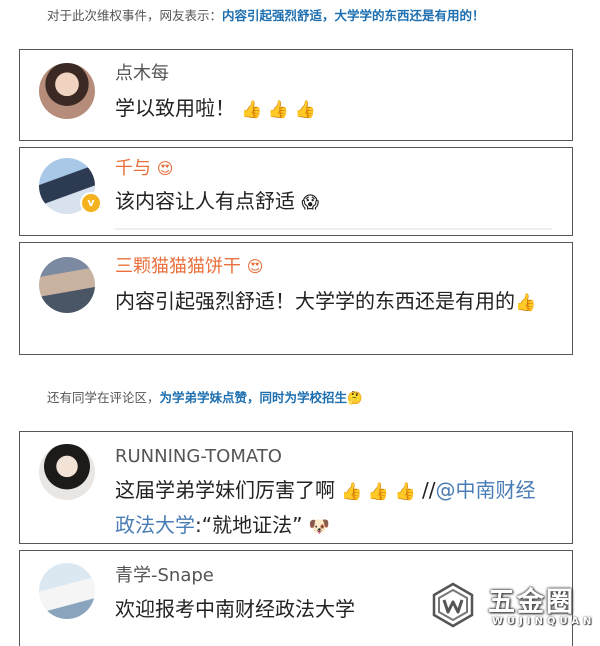 The width and height of the screenshot is (600, 646). I want to click on comment-card: 点木每 学以致用啦！ 👍 👍 👍, so click(296, 95).